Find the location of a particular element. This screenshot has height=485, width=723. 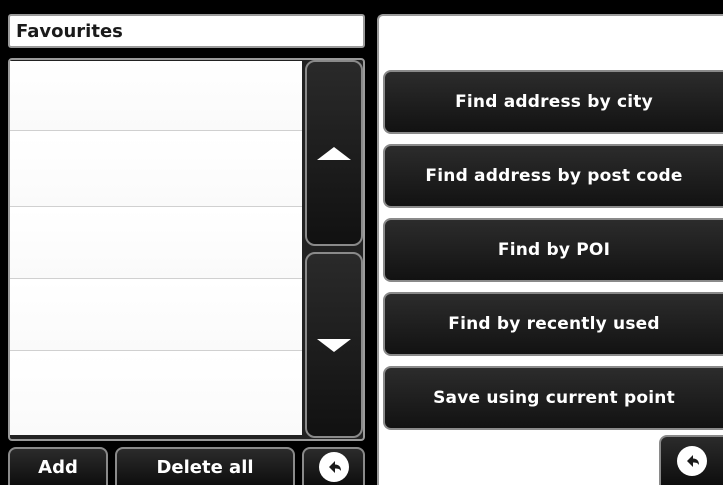

find-by-recently-used-button: Find by recently used is located at coordinates (553, 324).